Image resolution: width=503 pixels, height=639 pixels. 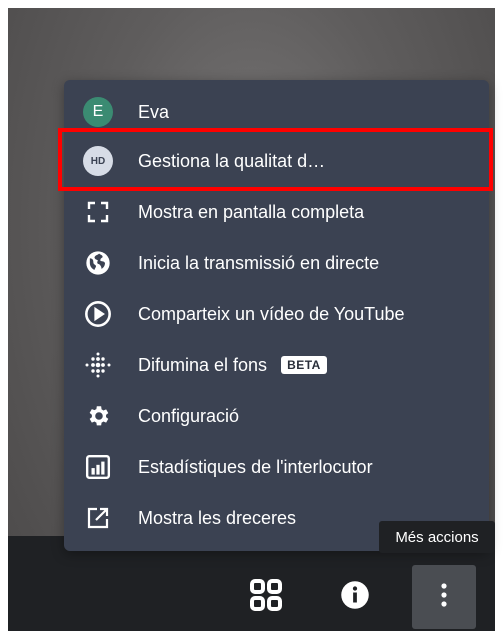 I want to click on play-circle-icon, so click(x=98, y=314).